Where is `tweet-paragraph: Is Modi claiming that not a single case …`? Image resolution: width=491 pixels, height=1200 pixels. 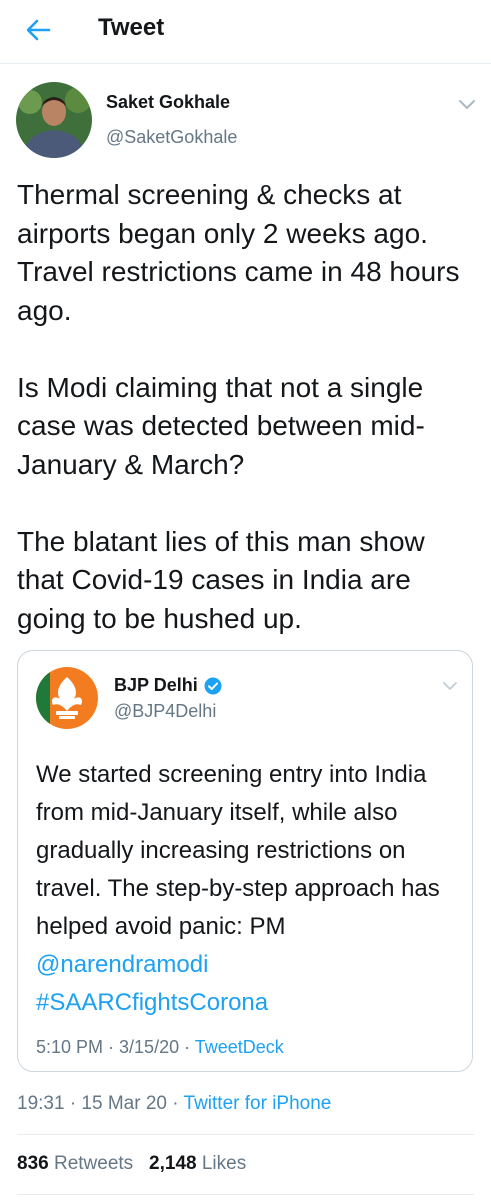
tweet-paragraph: Is Modi claiming that not a single case … is located at coordinates (221, 425).